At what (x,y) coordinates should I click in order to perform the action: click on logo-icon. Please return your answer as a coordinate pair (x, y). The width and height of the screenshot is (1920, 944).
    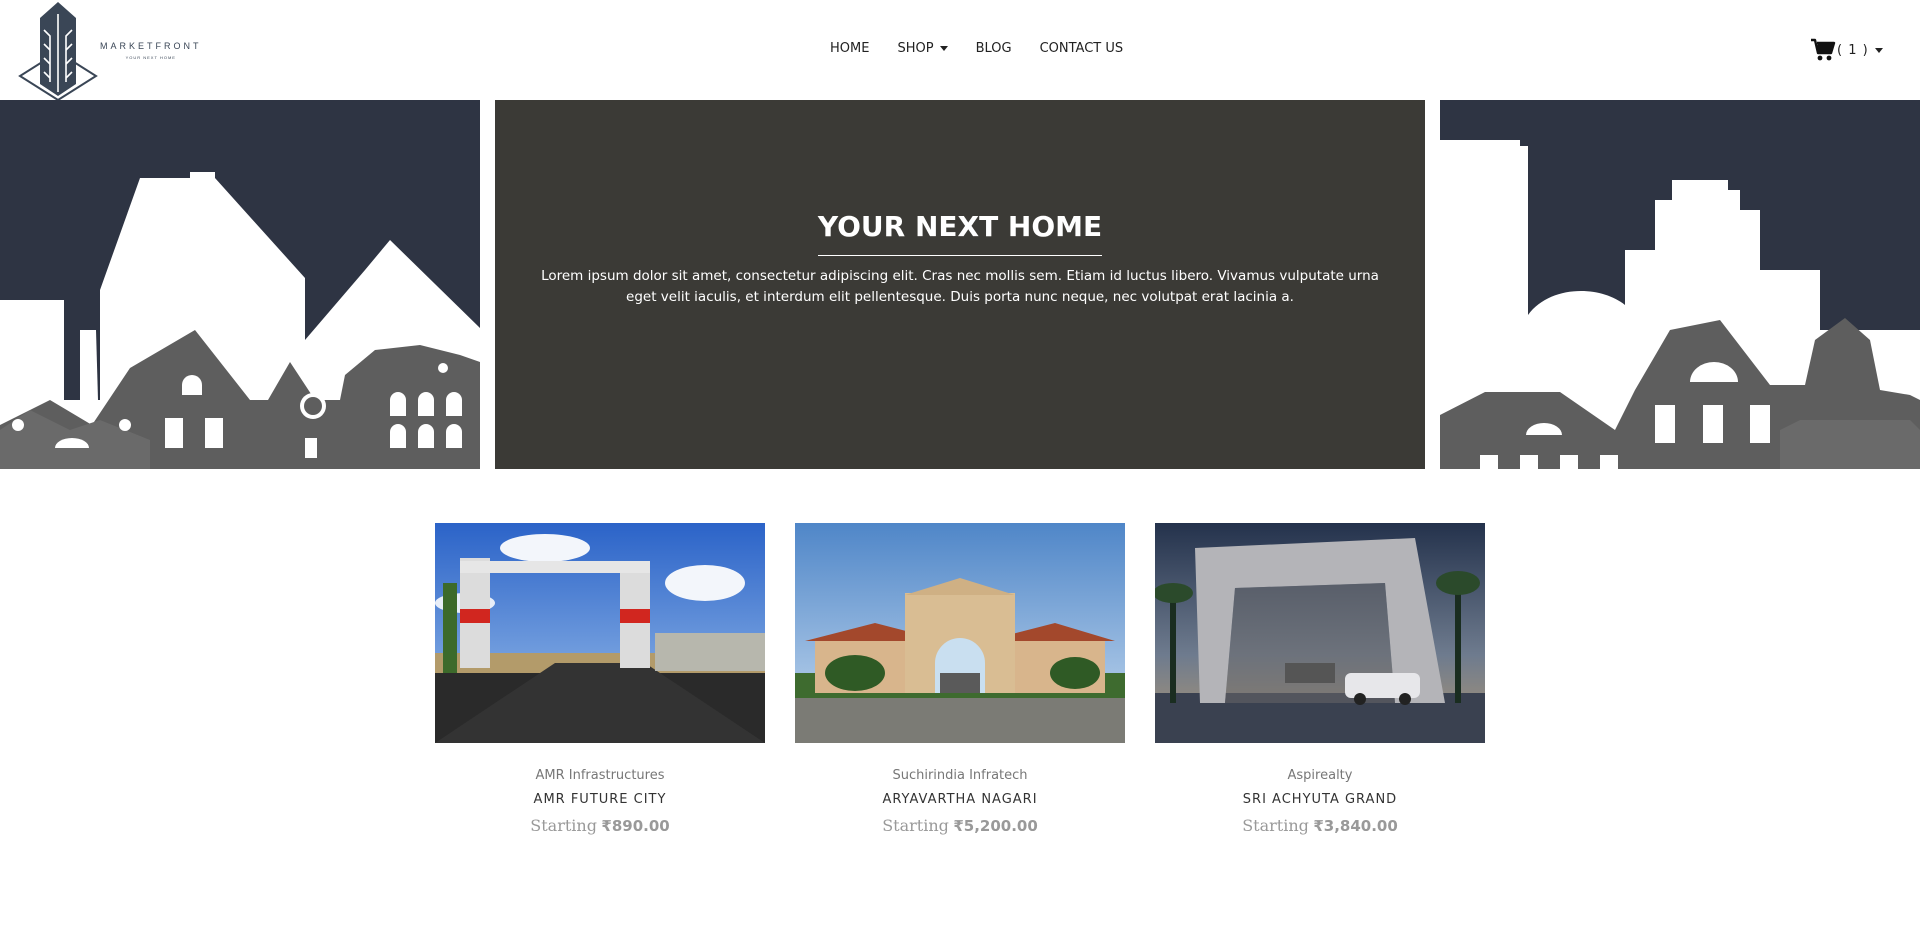
    Looking at the image, I should click on (58, 51).